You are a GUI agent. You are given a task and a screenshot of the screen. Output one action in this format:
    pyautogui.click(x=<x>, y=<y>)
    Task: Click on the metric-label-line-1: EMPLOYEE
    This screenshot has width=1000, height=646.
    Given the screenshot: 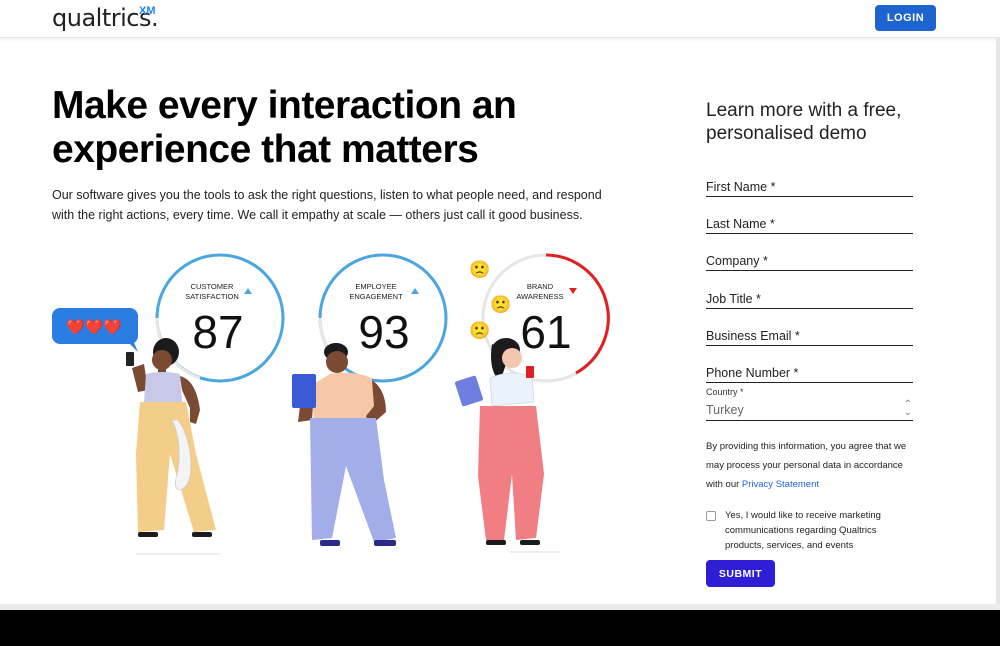 What is the action you would take?
    pyautogui.click(x=375, y=286)
    